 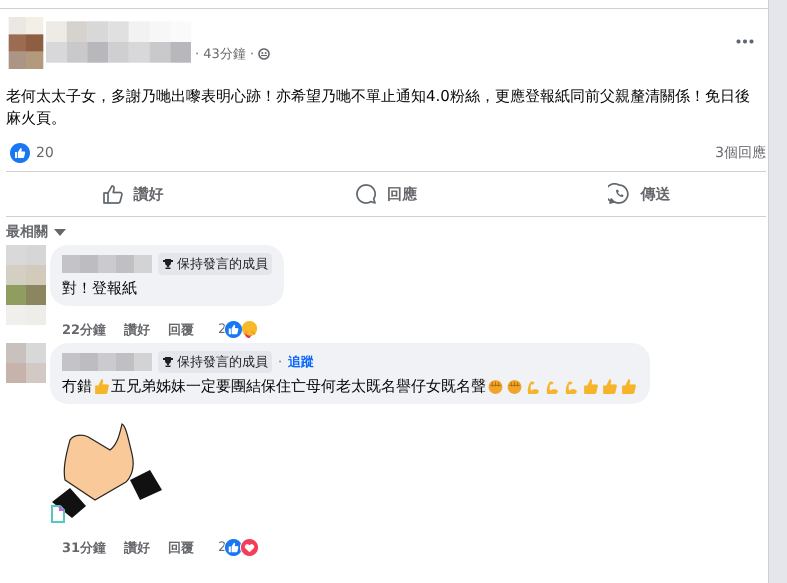 What do you see at coordinates (58, 514) in the screenshot?
I see `file-icon` at bounding box center [58, 514].